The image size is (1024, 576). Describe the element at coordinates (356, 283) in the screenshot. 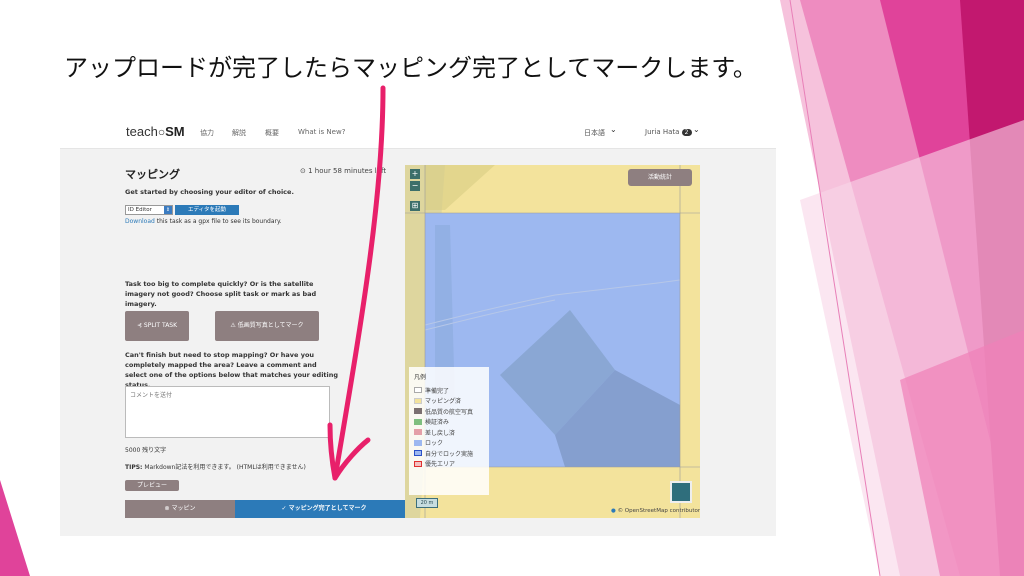

I see `annotation-arrow` at that location.